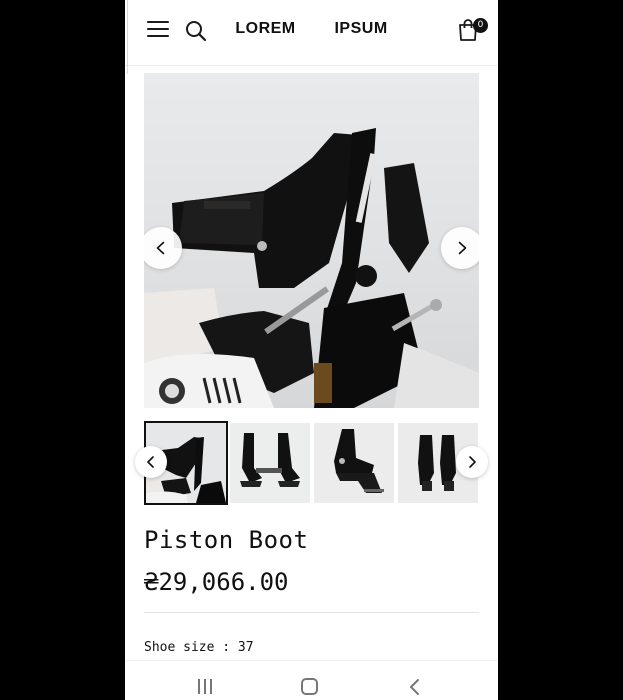 This screenshot has width=623, height=700. I want to click on home-icon, so click(309, 686).